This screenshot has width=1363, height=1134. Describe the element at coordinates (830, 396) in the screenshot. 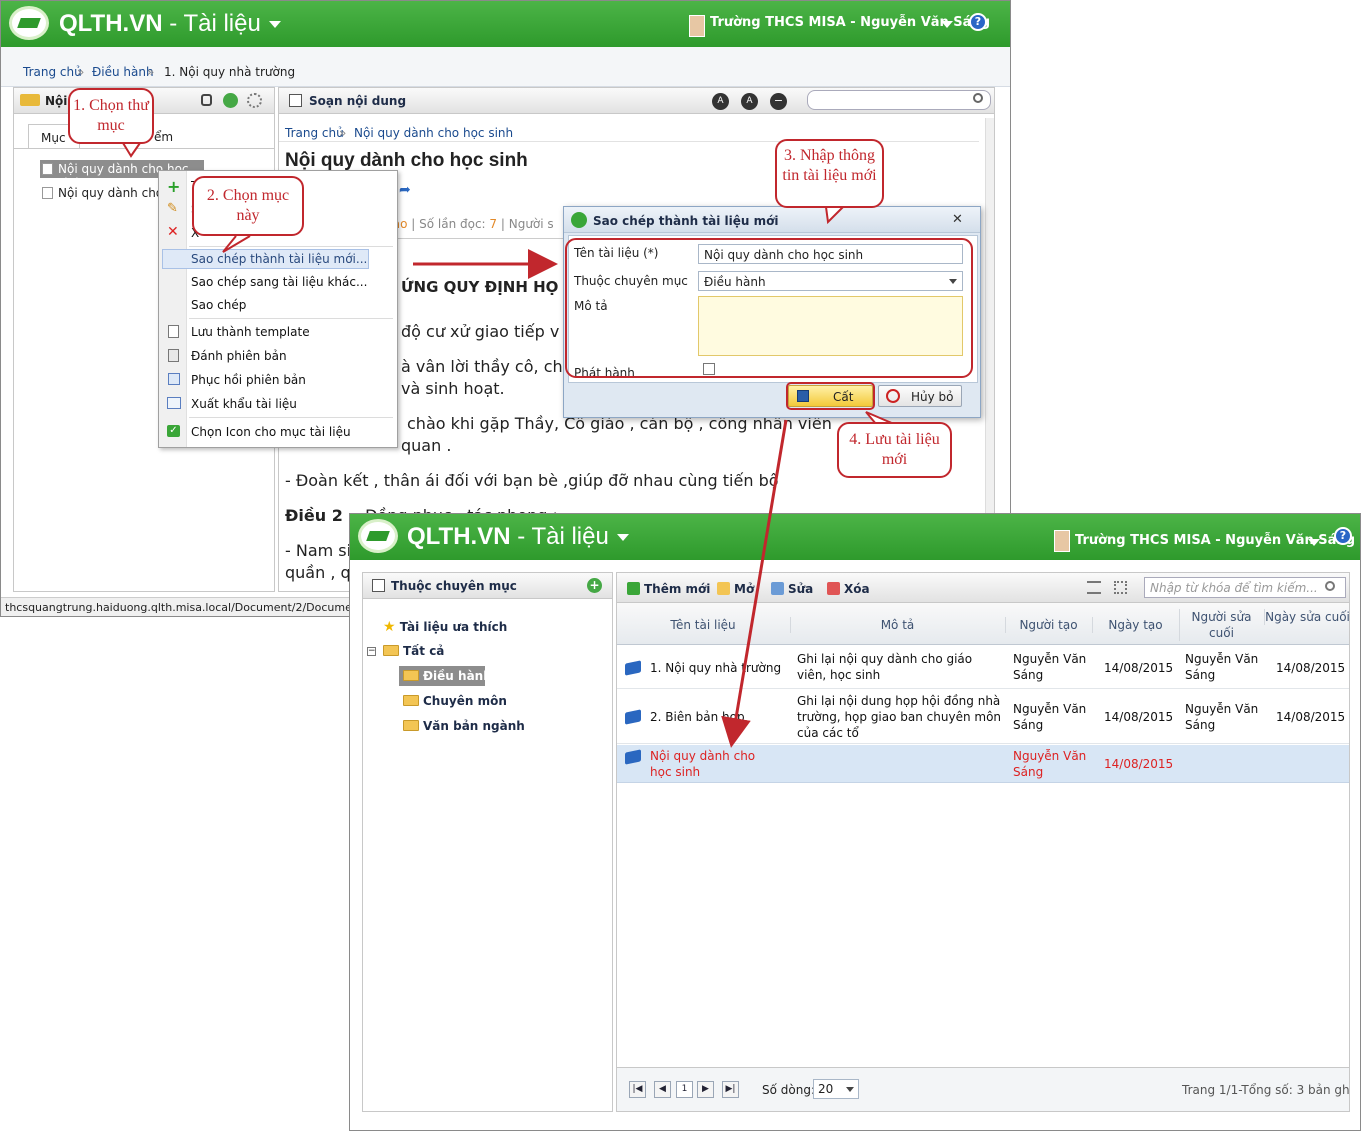

I see `save-highlight` at that location.